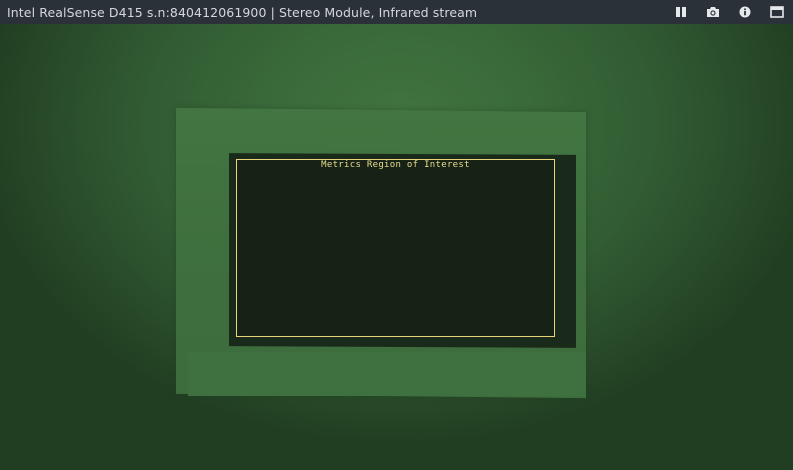  I want to click on snapshot-button, so click(713, 12).